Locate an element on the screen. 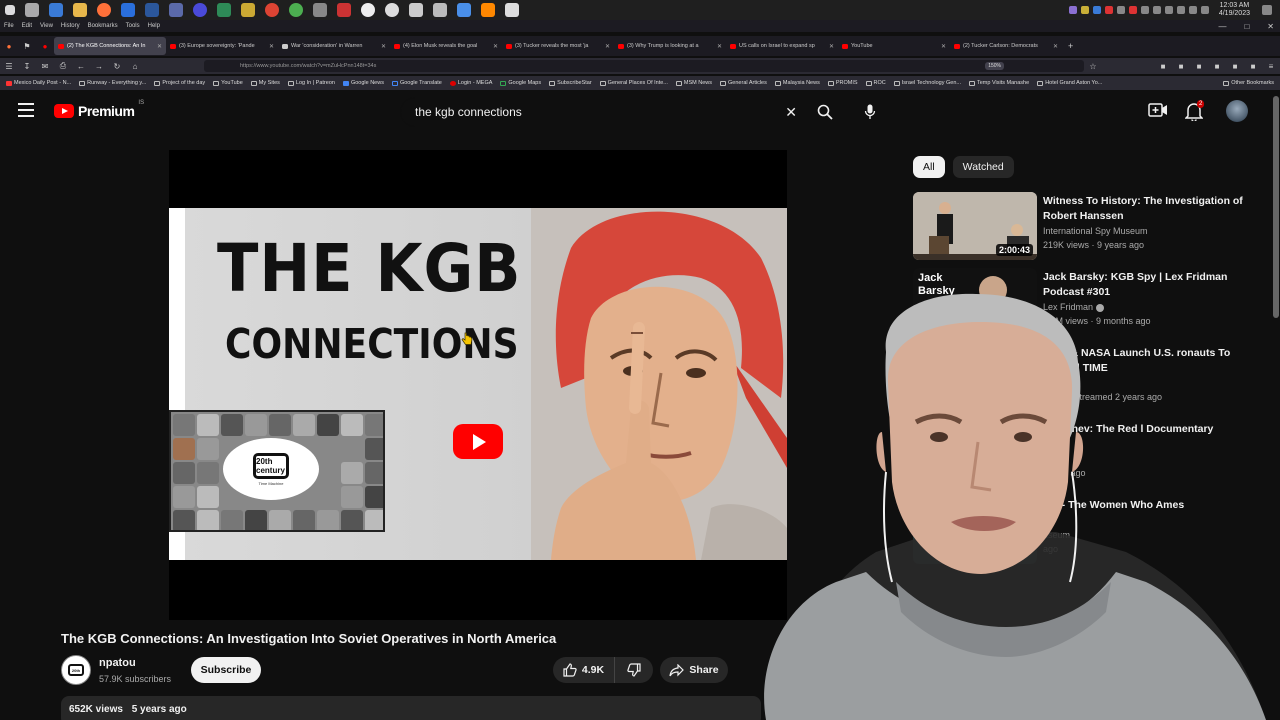 Image resolution: width=1280 pixels, height=720 pixels. bookmark-item: Login - MEGA is located at coordinates (470, 83).